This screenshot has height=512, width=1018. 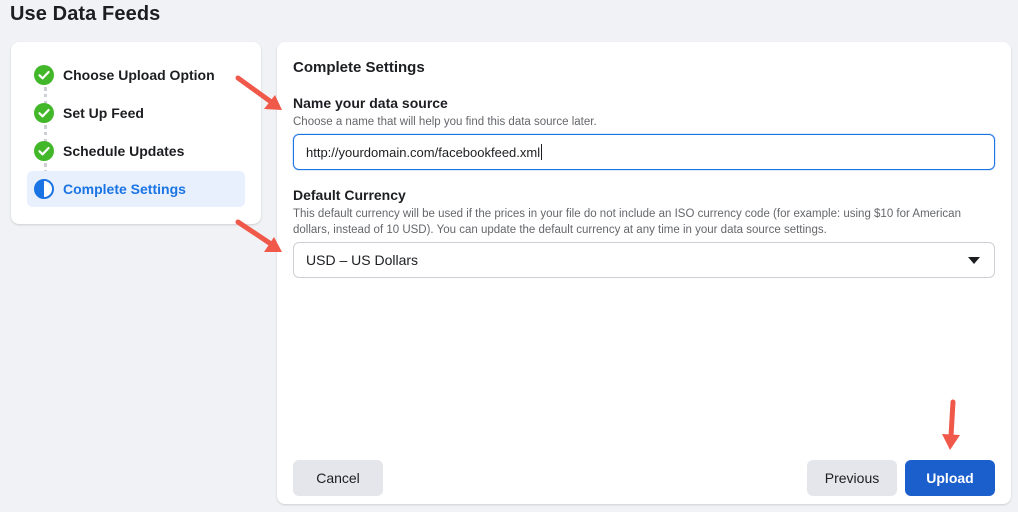 What do you see at coordinates (644, 152) in the screenshot?
I see `data-source-name-input: http://yourdomain.com/facebookfeed.xml` at bounding box center [644, 152].